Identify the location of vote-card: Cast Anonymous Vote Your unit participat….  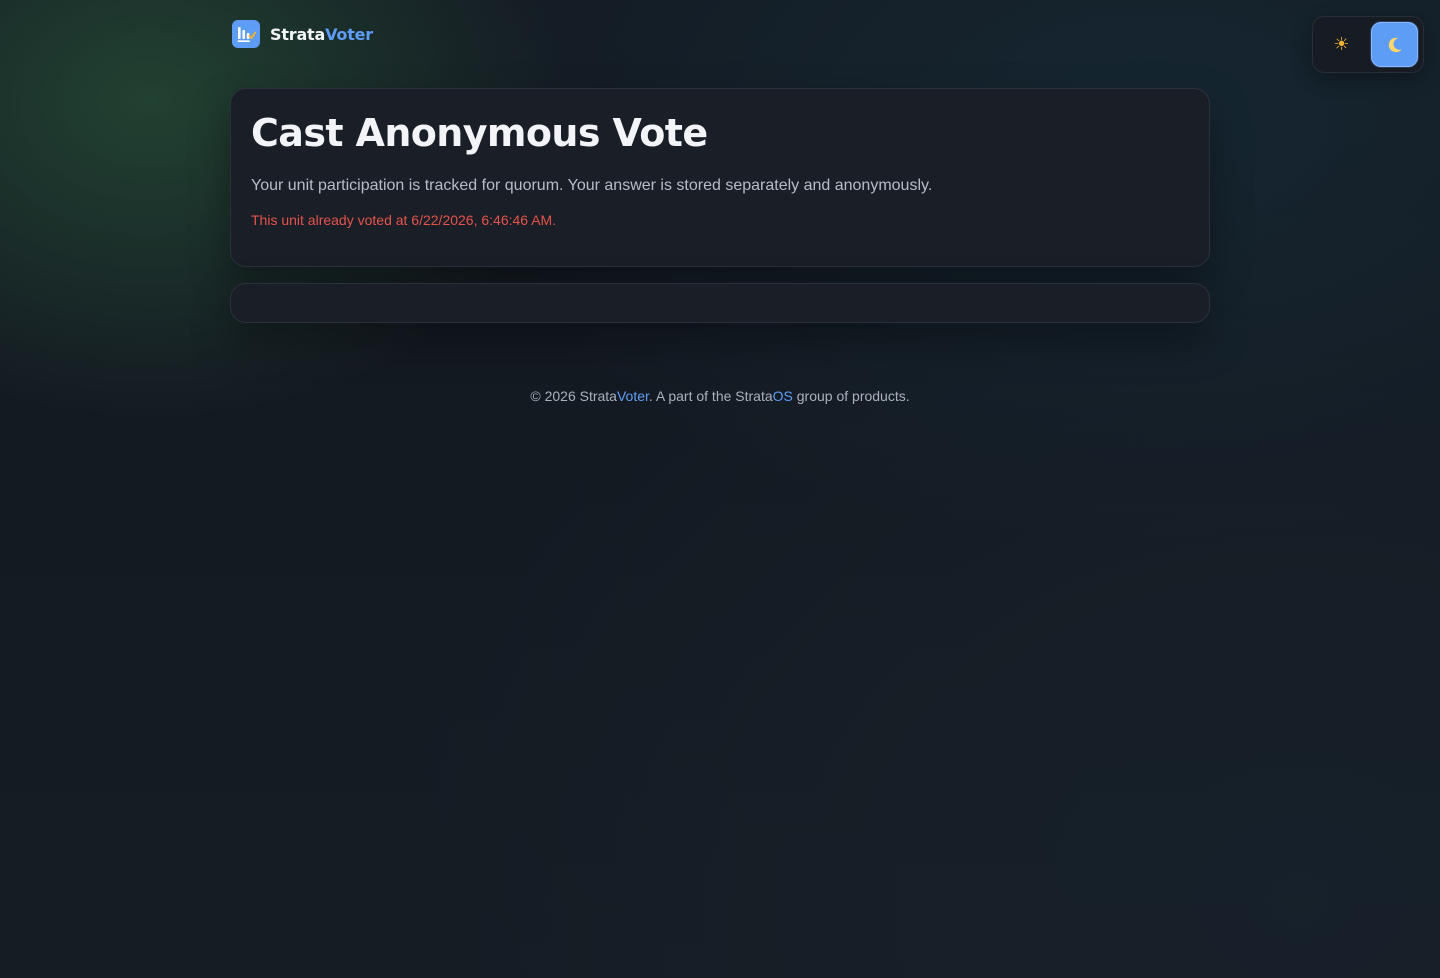
(720, 177).